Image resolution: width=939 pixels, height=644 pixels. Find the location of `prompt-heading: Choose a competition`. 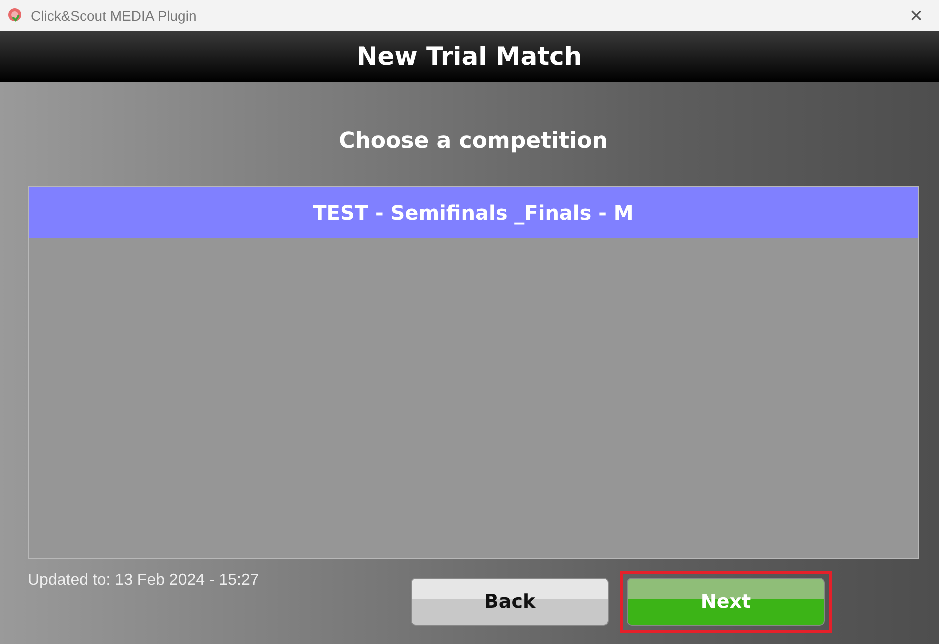

prompt-heading: Choose a competition is located at coordinates (473, 142).